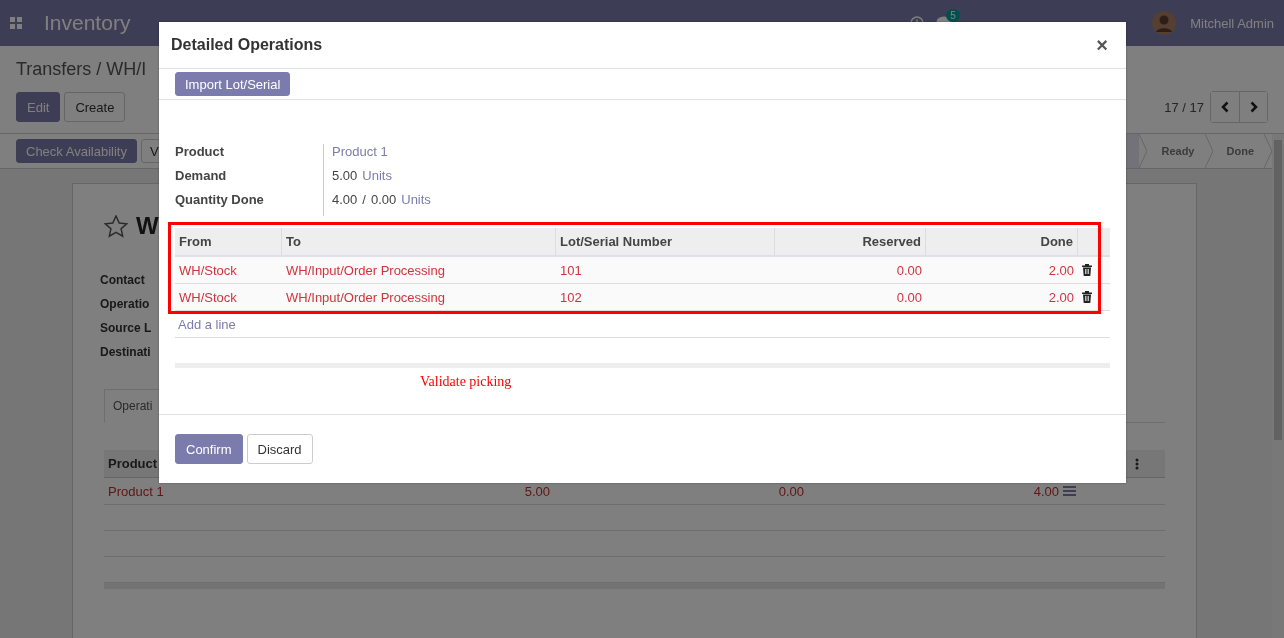 The height and width of the screenshot is (638, 1284). Describe the element at coordinates (207, 324) in the screenshot. I see `add-line-link: Add a line` at that location.